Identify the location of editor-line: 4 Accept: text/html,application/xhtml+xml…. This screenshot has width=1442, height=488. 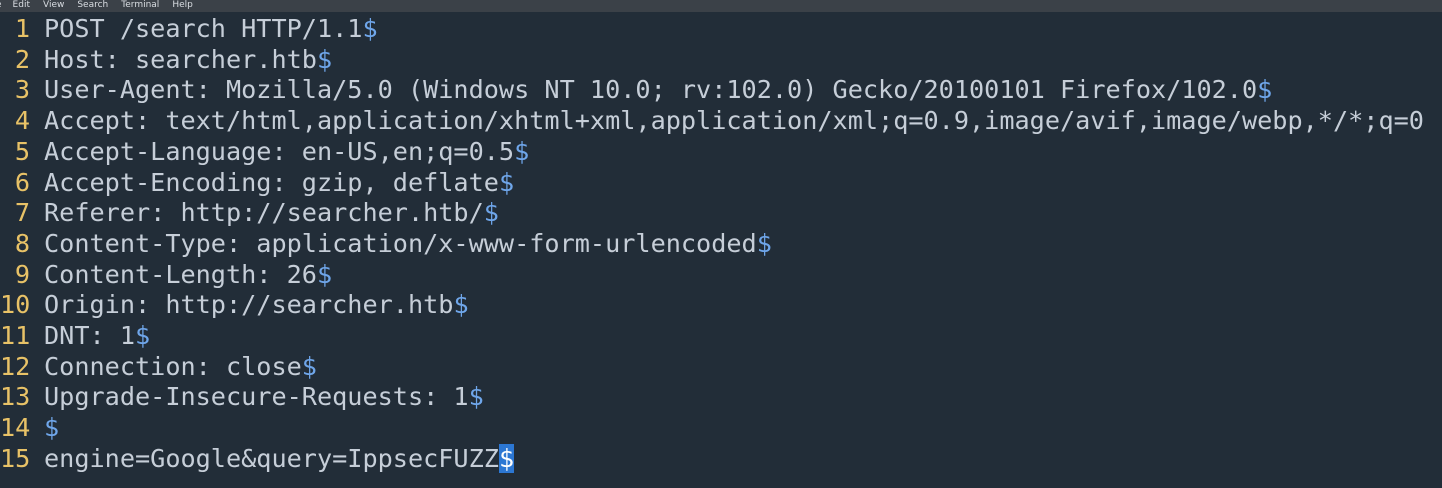
(721, 121).